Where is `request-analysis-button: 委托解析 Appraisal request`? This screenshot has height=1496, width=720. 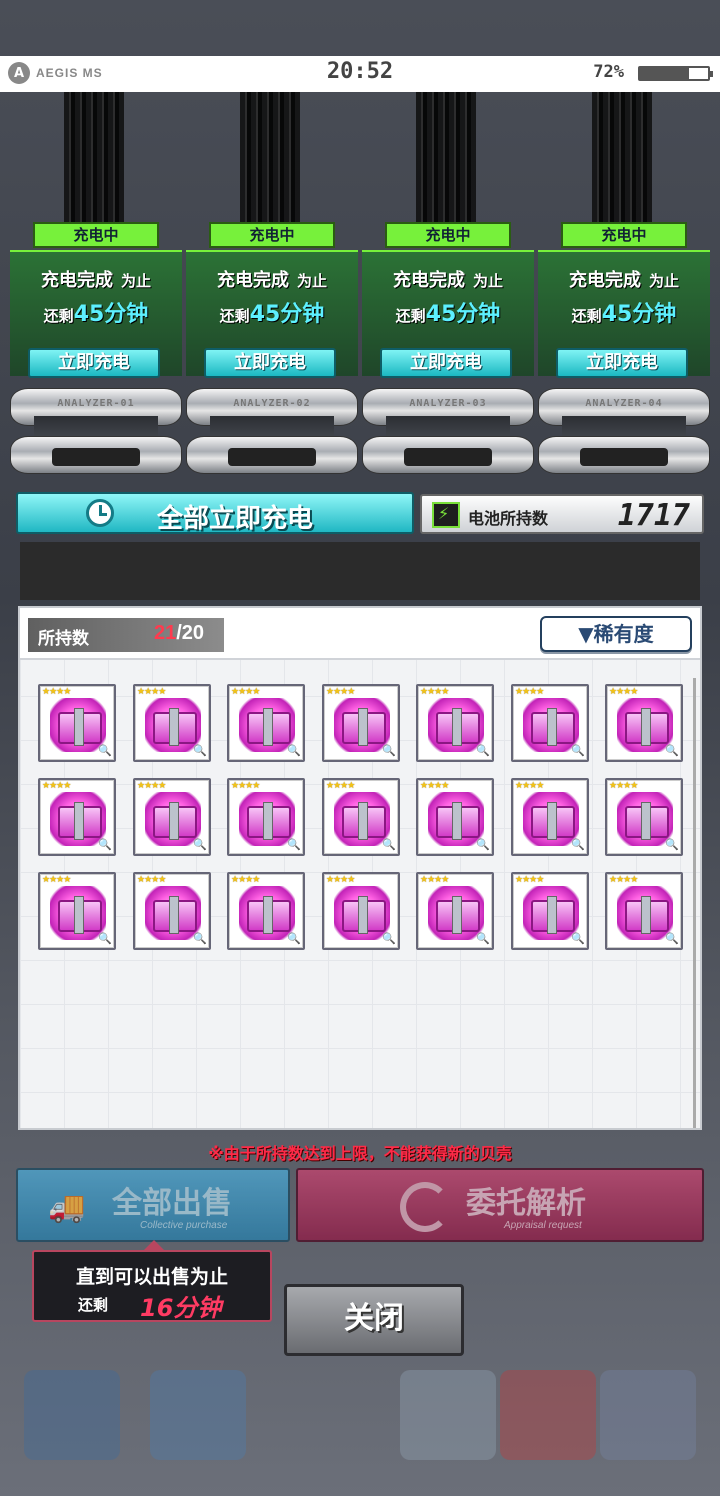
request-analysis-button: 委托解析 Appraisal request is located at coordinates (500, 1205).